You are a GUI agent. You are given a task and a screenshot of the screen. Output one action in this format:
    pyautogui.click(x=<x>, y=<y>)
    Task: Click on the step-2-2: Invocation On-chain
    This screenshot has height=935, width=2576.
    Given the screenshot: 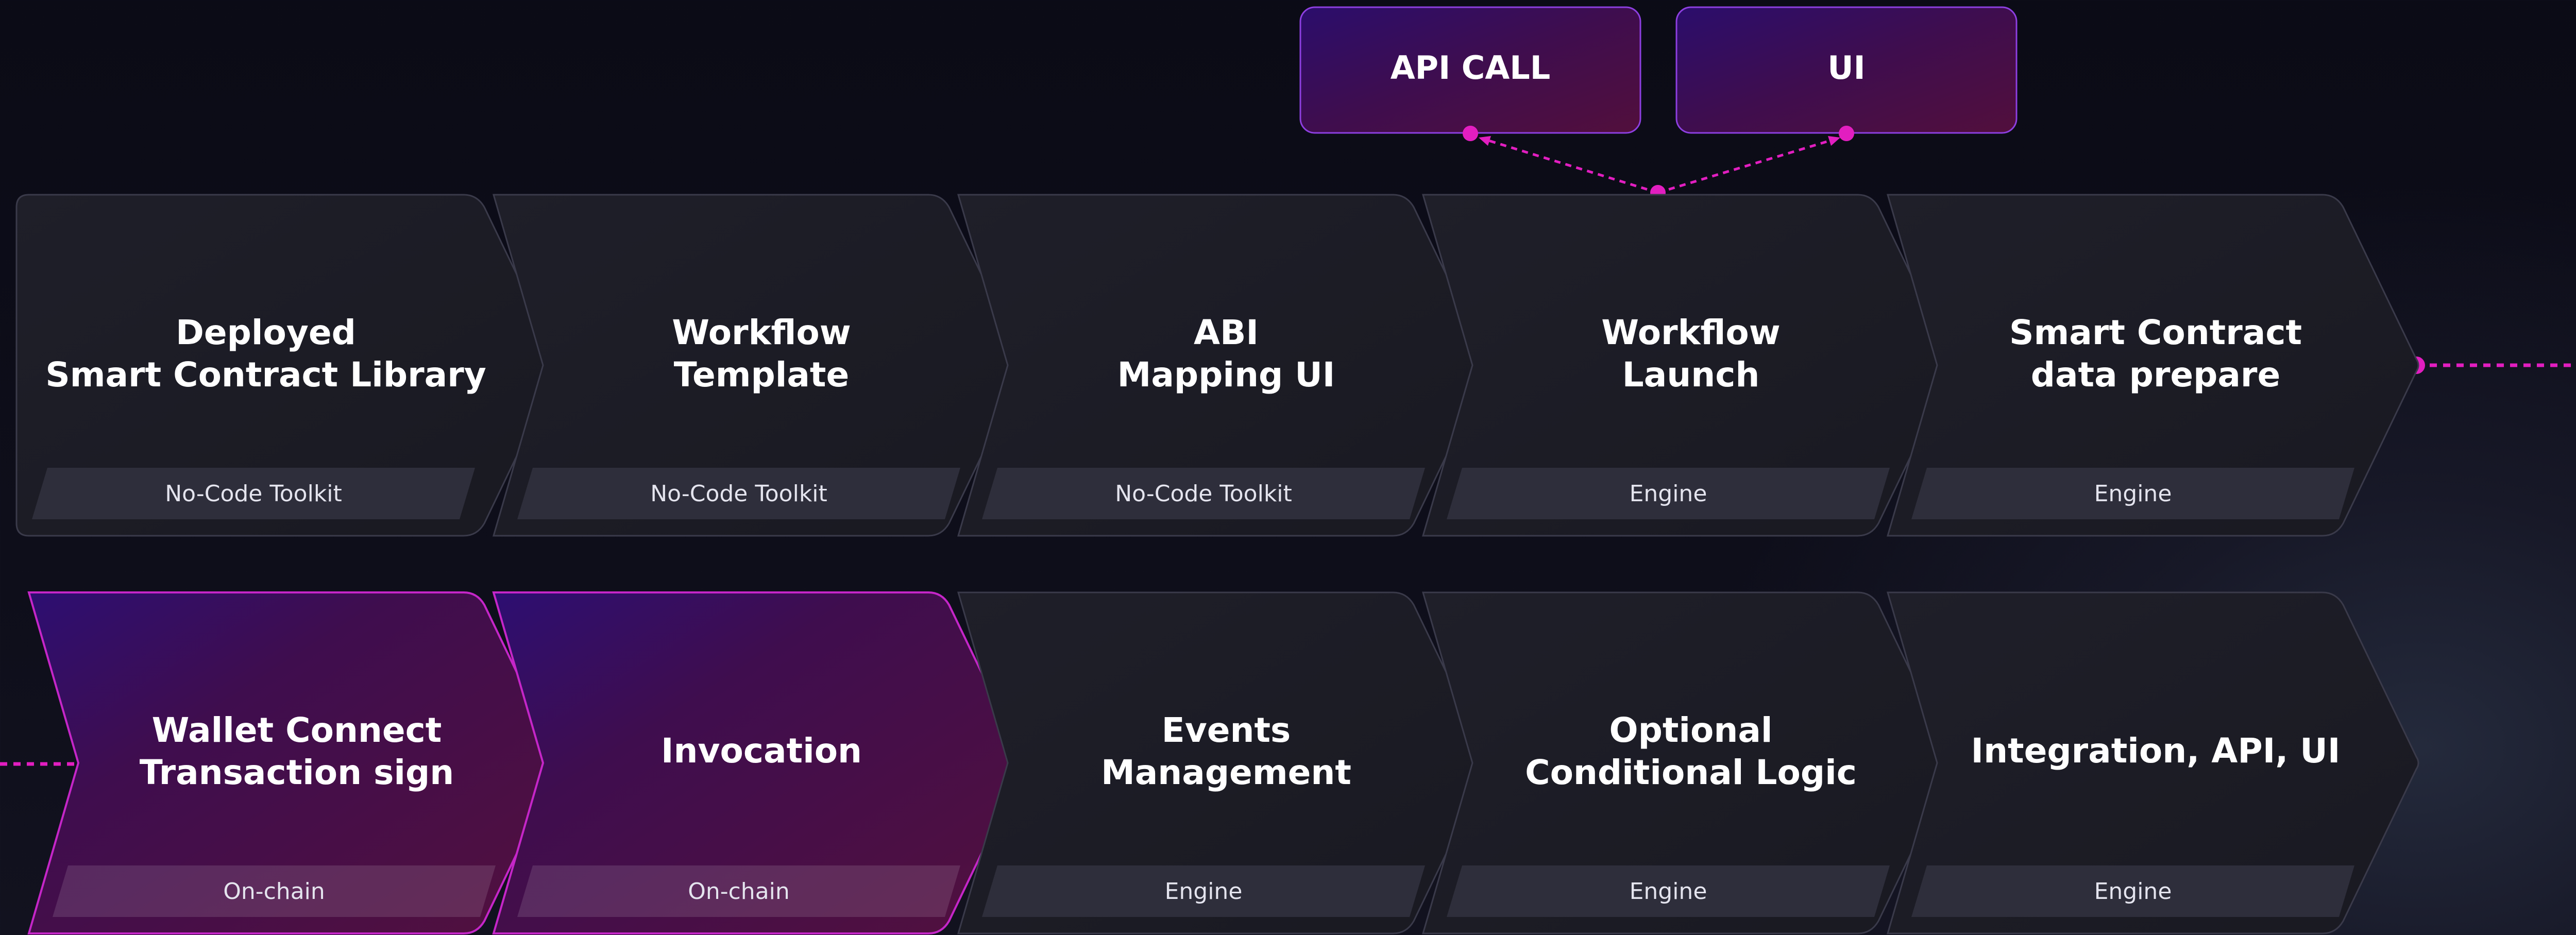 What is the action you would take?
    pyautogui.click(x=758, y=762)
    